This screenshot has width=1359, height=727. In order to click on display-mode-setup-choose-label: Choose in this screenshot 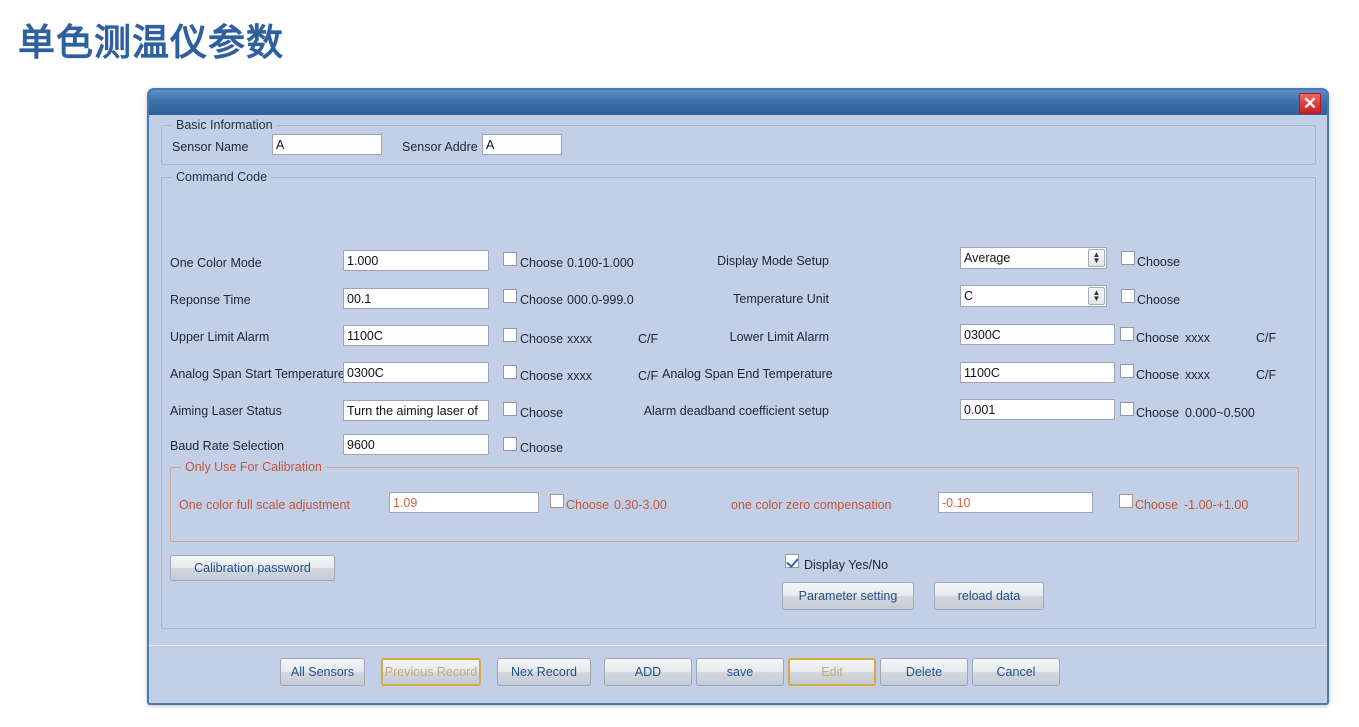, I will do `click(1159, 262)`.